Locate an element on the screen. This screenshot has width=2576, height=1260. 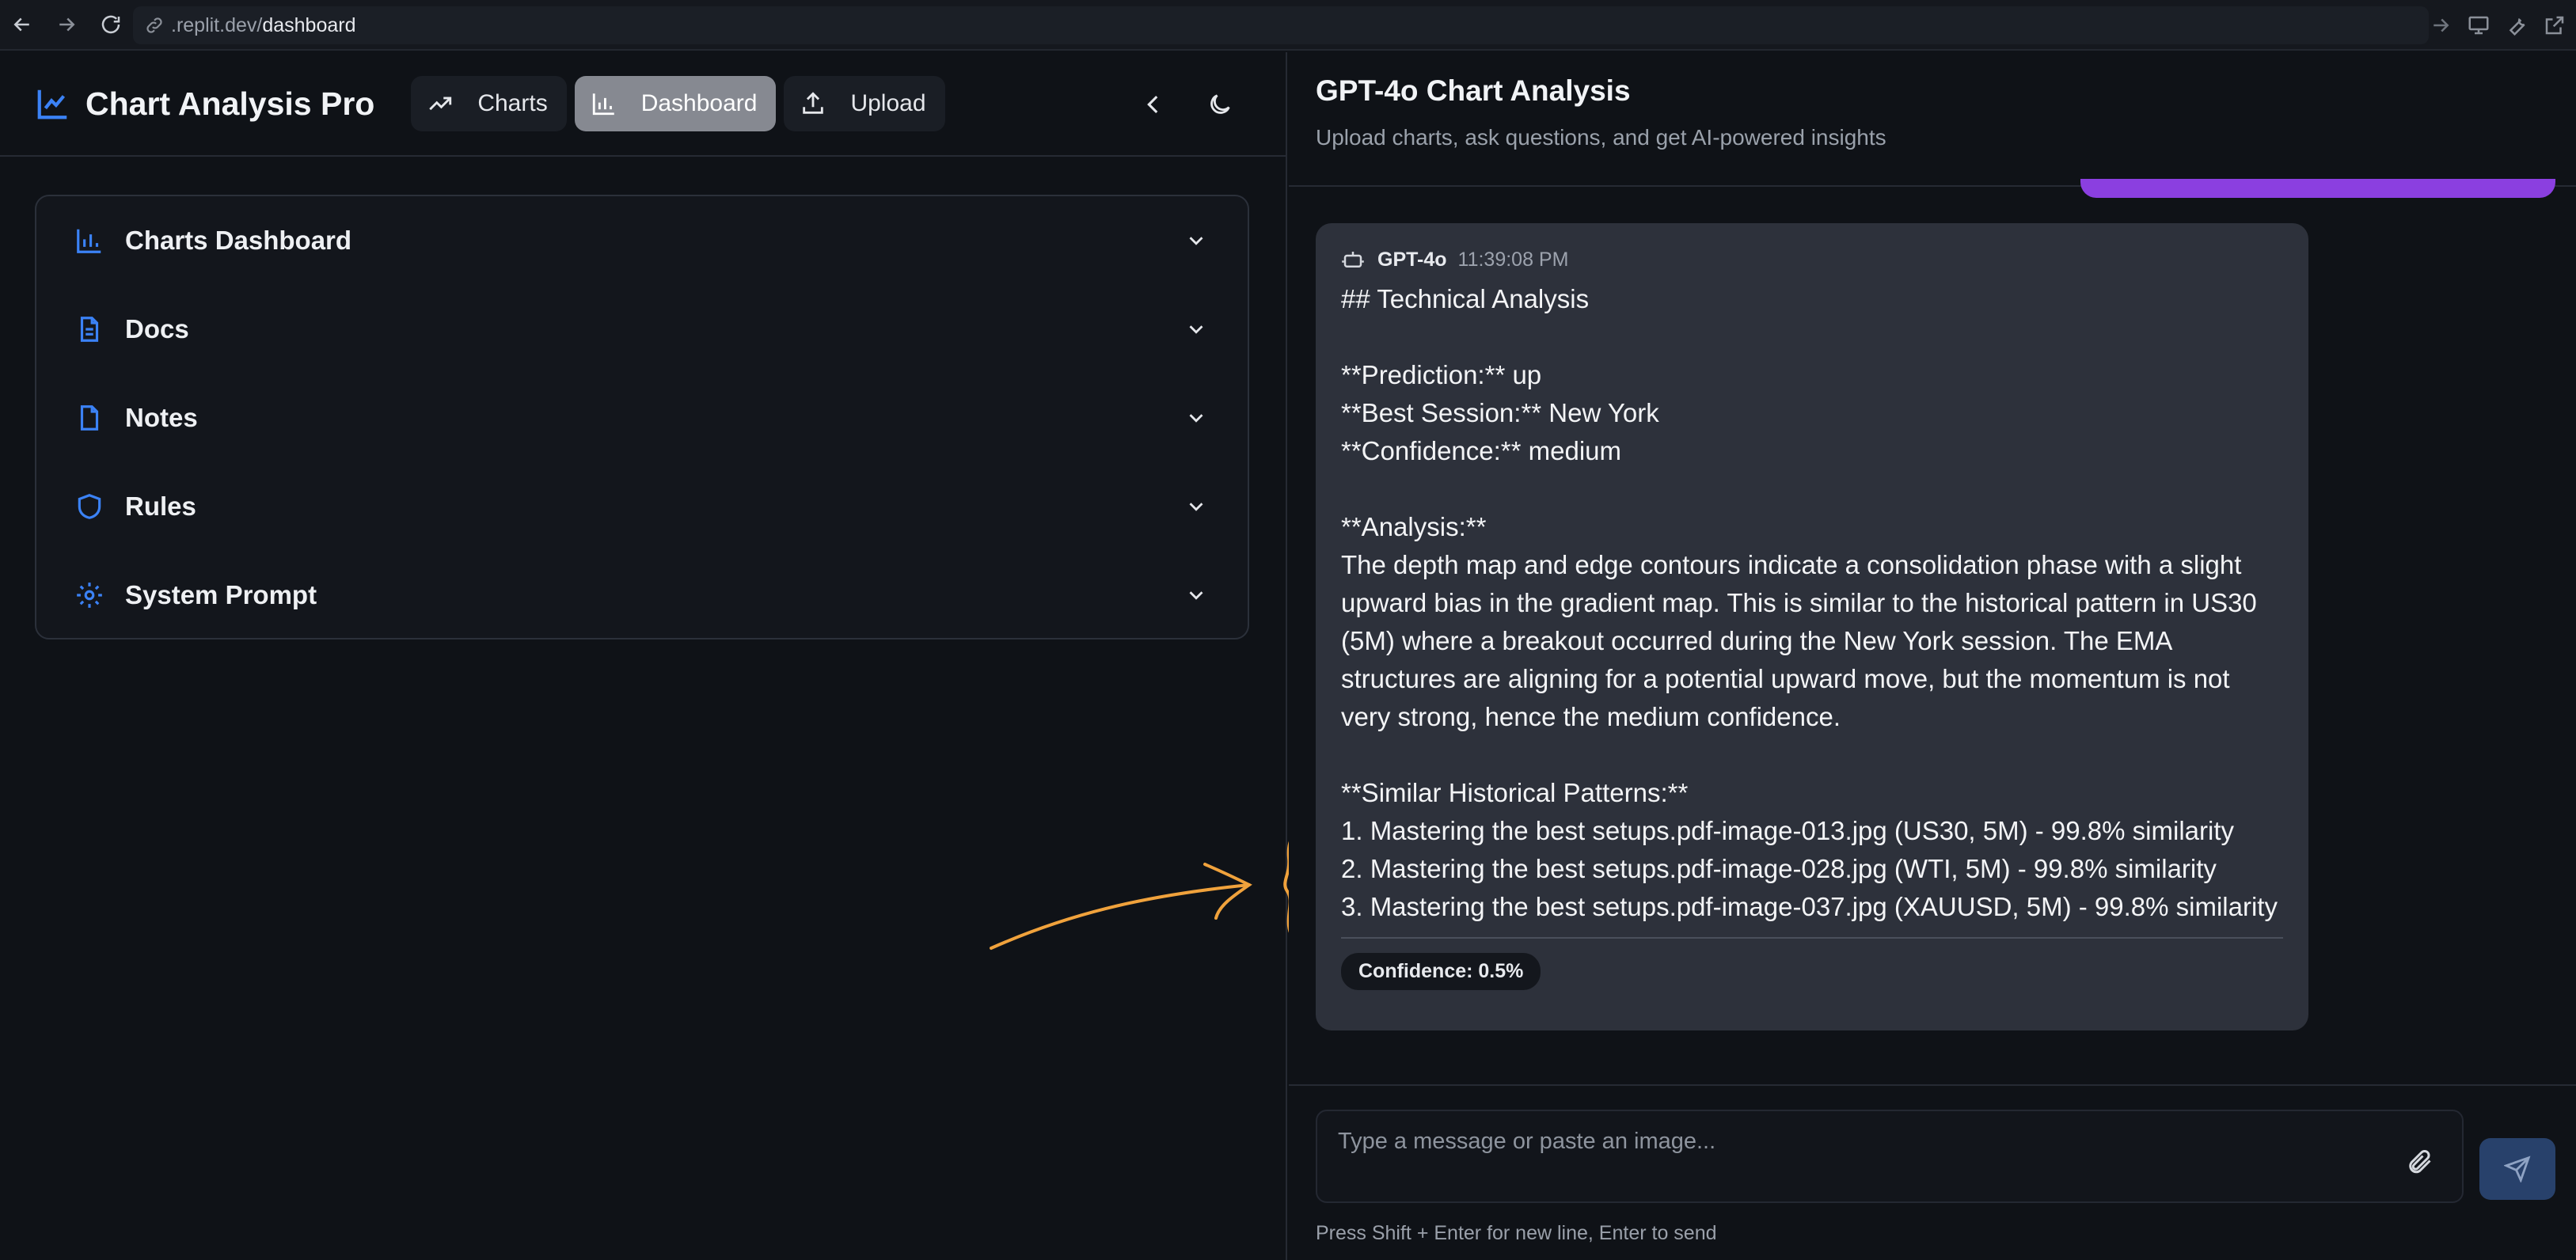
trending-up-icon is located at coordinates (441, 104).